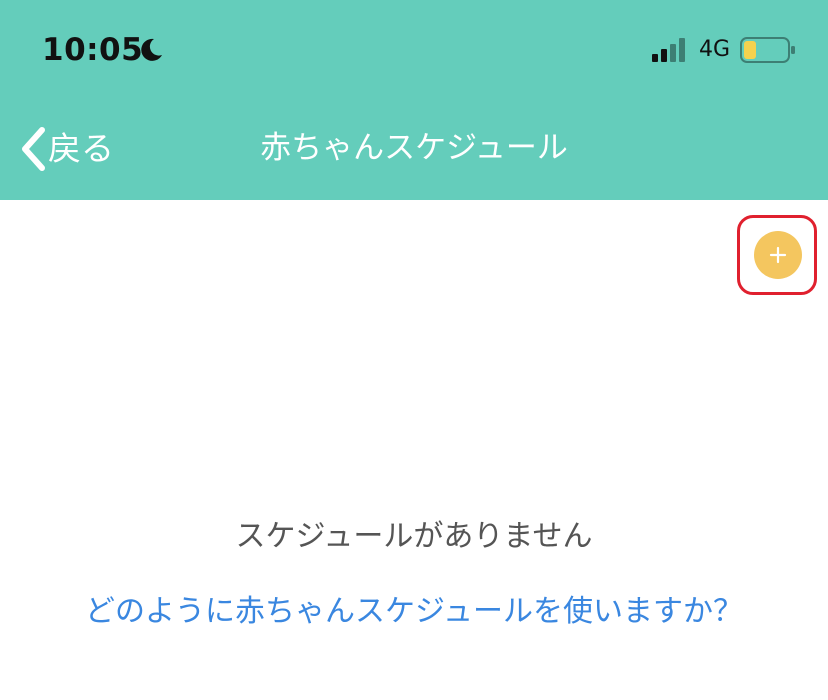  I want to click on moon-icon, so click(151, 49).